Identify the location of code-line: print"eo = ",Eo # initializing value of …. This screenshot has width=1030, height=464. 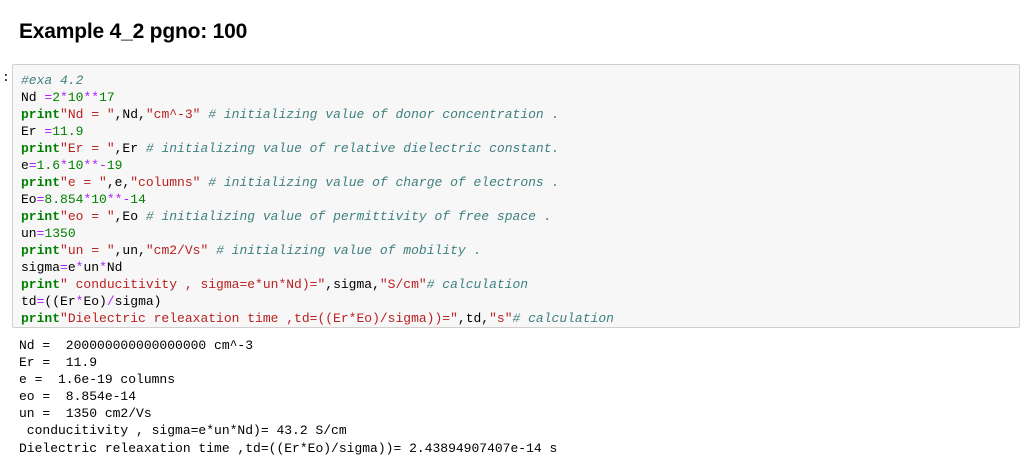
(317, 216).